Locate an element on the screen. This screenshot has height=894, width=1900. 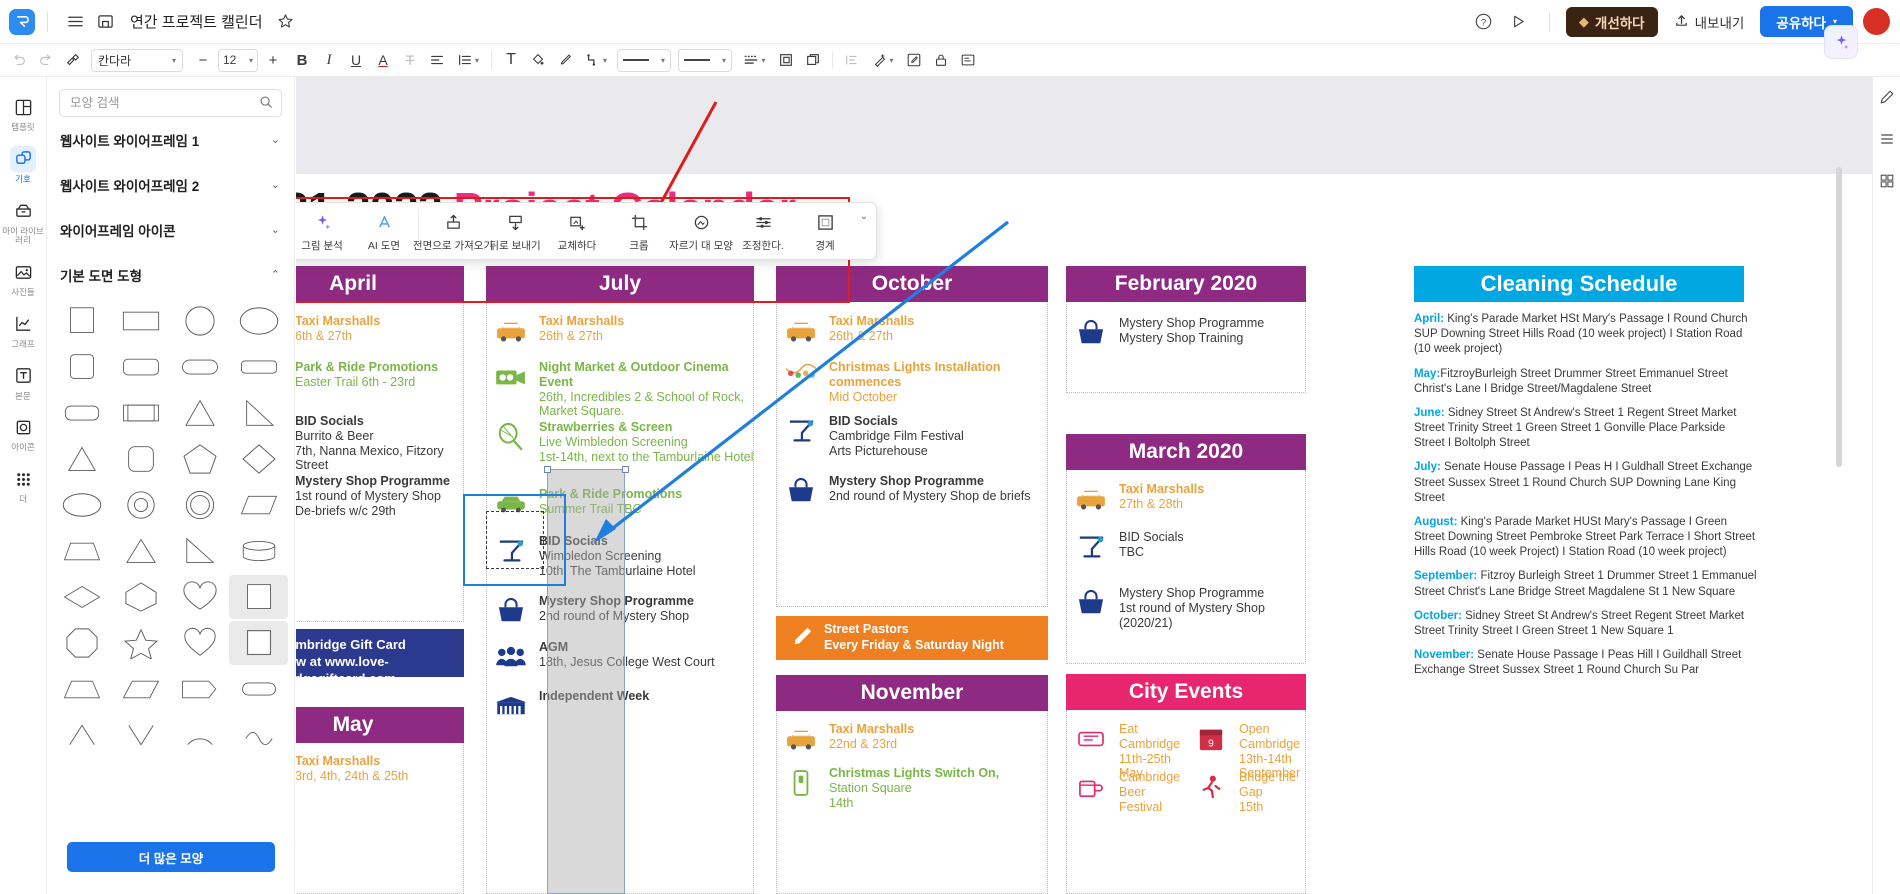
shape-cylinder is located at coordinates (258, 551).